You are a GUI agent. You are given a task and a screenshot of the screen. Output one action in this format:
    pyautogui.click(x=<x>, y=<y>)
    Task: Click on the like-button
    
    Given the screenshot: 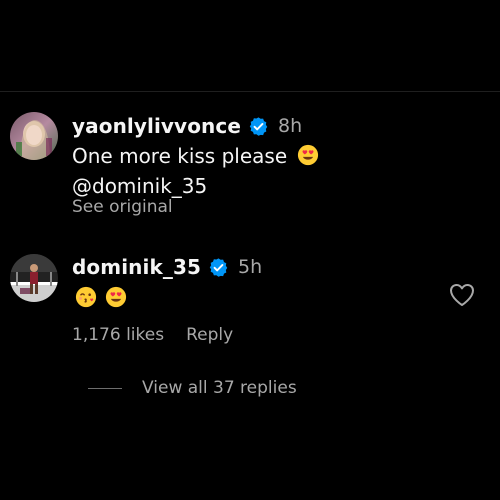 What is the action you would take?
    pyautogui.click(x=462, y=295)
    